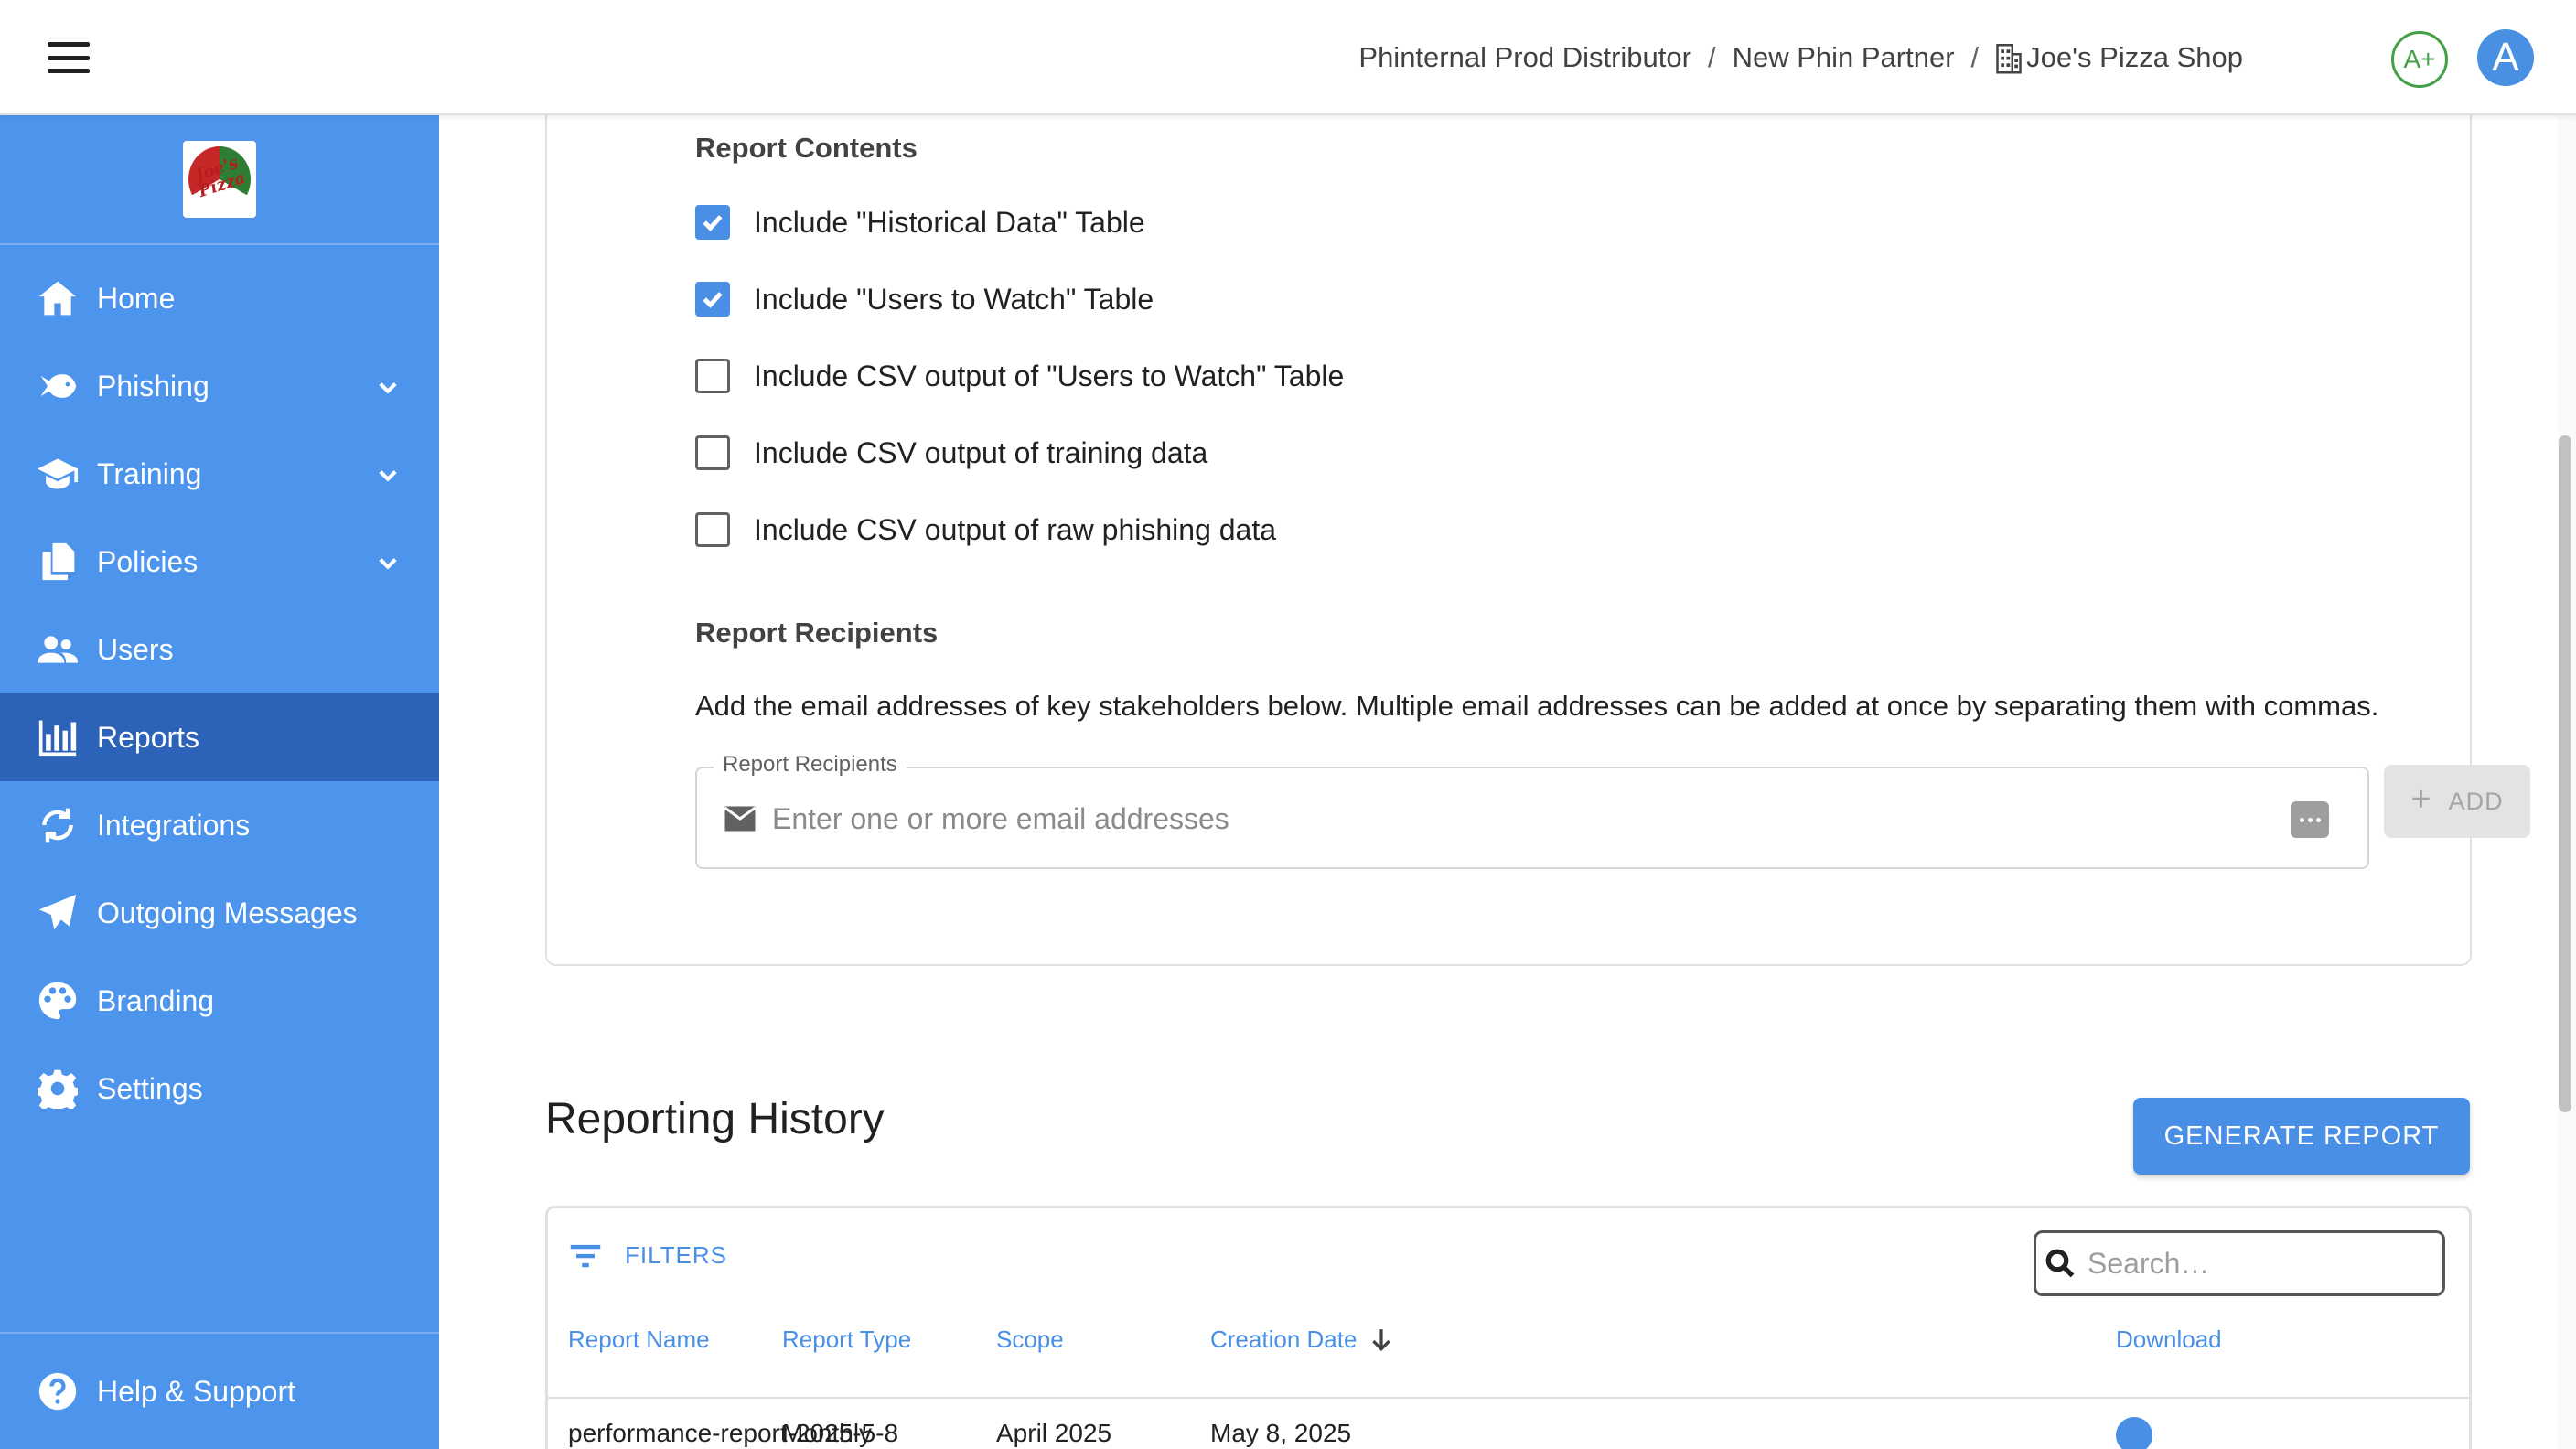  I want to click on sidebar-item-outgoing-messages: Outgoing Messages, so click(220, 913).